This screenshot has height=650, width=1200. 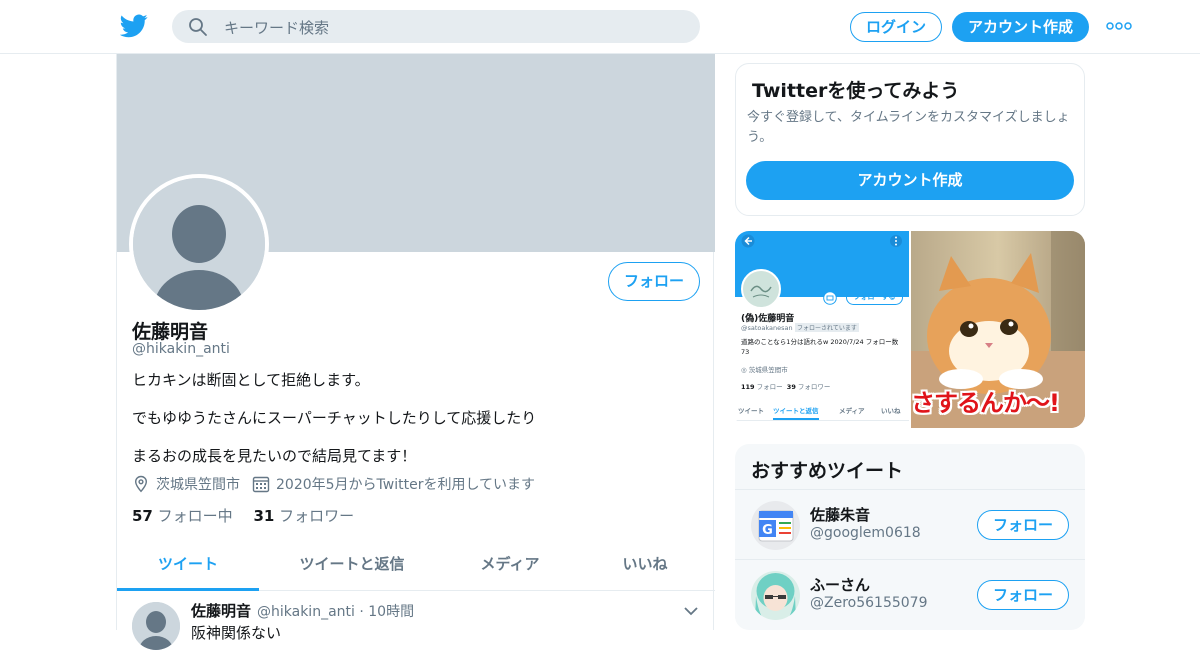 I want to click on followers-link: 31 フォロワー, so click(x=303, y=516).